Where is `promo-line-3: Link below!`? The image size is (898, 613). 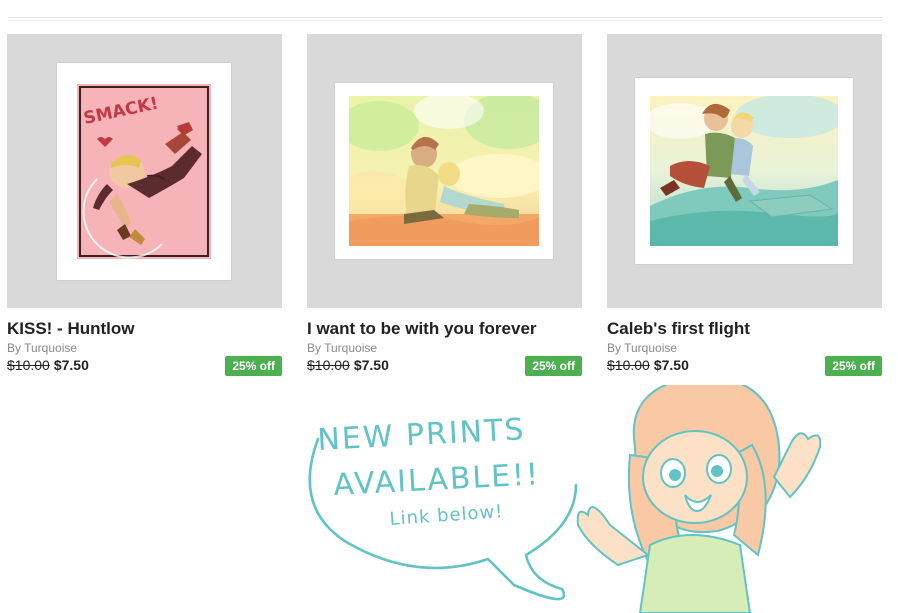
promo-line-3: Link below! is located at coordinates (446, 515).